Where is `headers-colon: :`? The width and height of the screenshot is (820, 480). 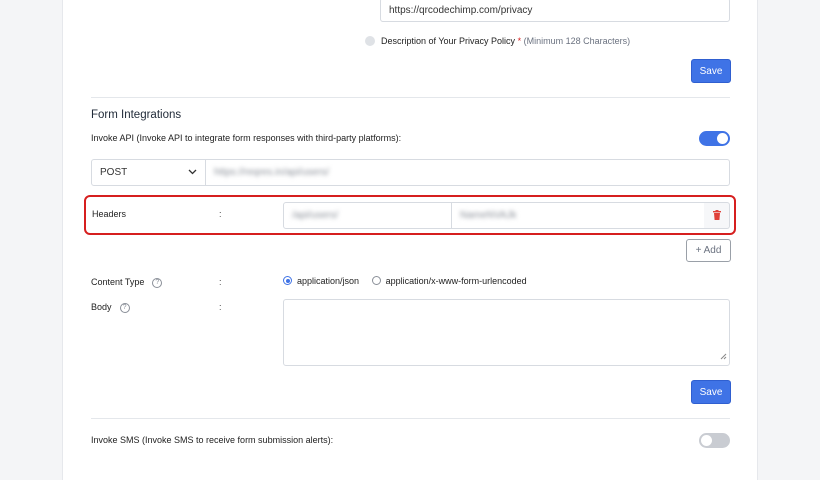
headers-colon: : is located at coordinates (220, 214).